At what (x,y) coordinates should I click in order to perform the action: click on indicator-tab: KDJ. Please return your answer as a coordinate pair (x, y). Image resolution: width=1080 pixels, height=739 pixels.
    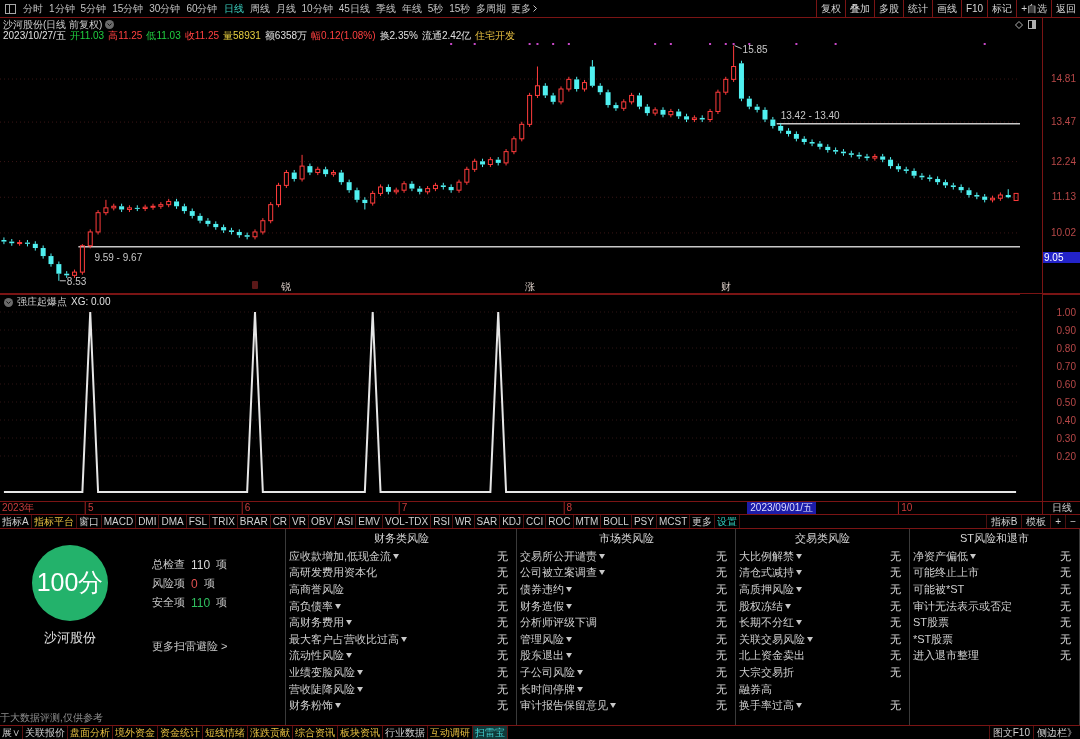
    Looking at the image, I should click on (512, 521).